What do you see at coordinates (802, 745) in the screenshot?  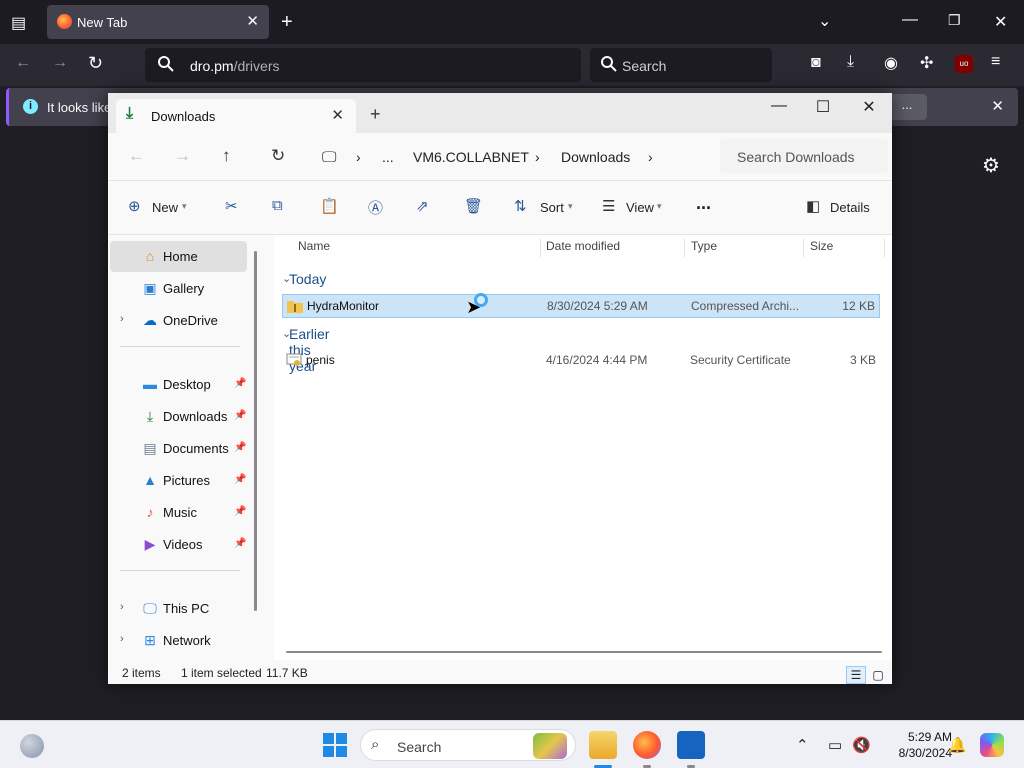 I see `chevron-up-icon: ⌃` at bounding box center [802, 745].